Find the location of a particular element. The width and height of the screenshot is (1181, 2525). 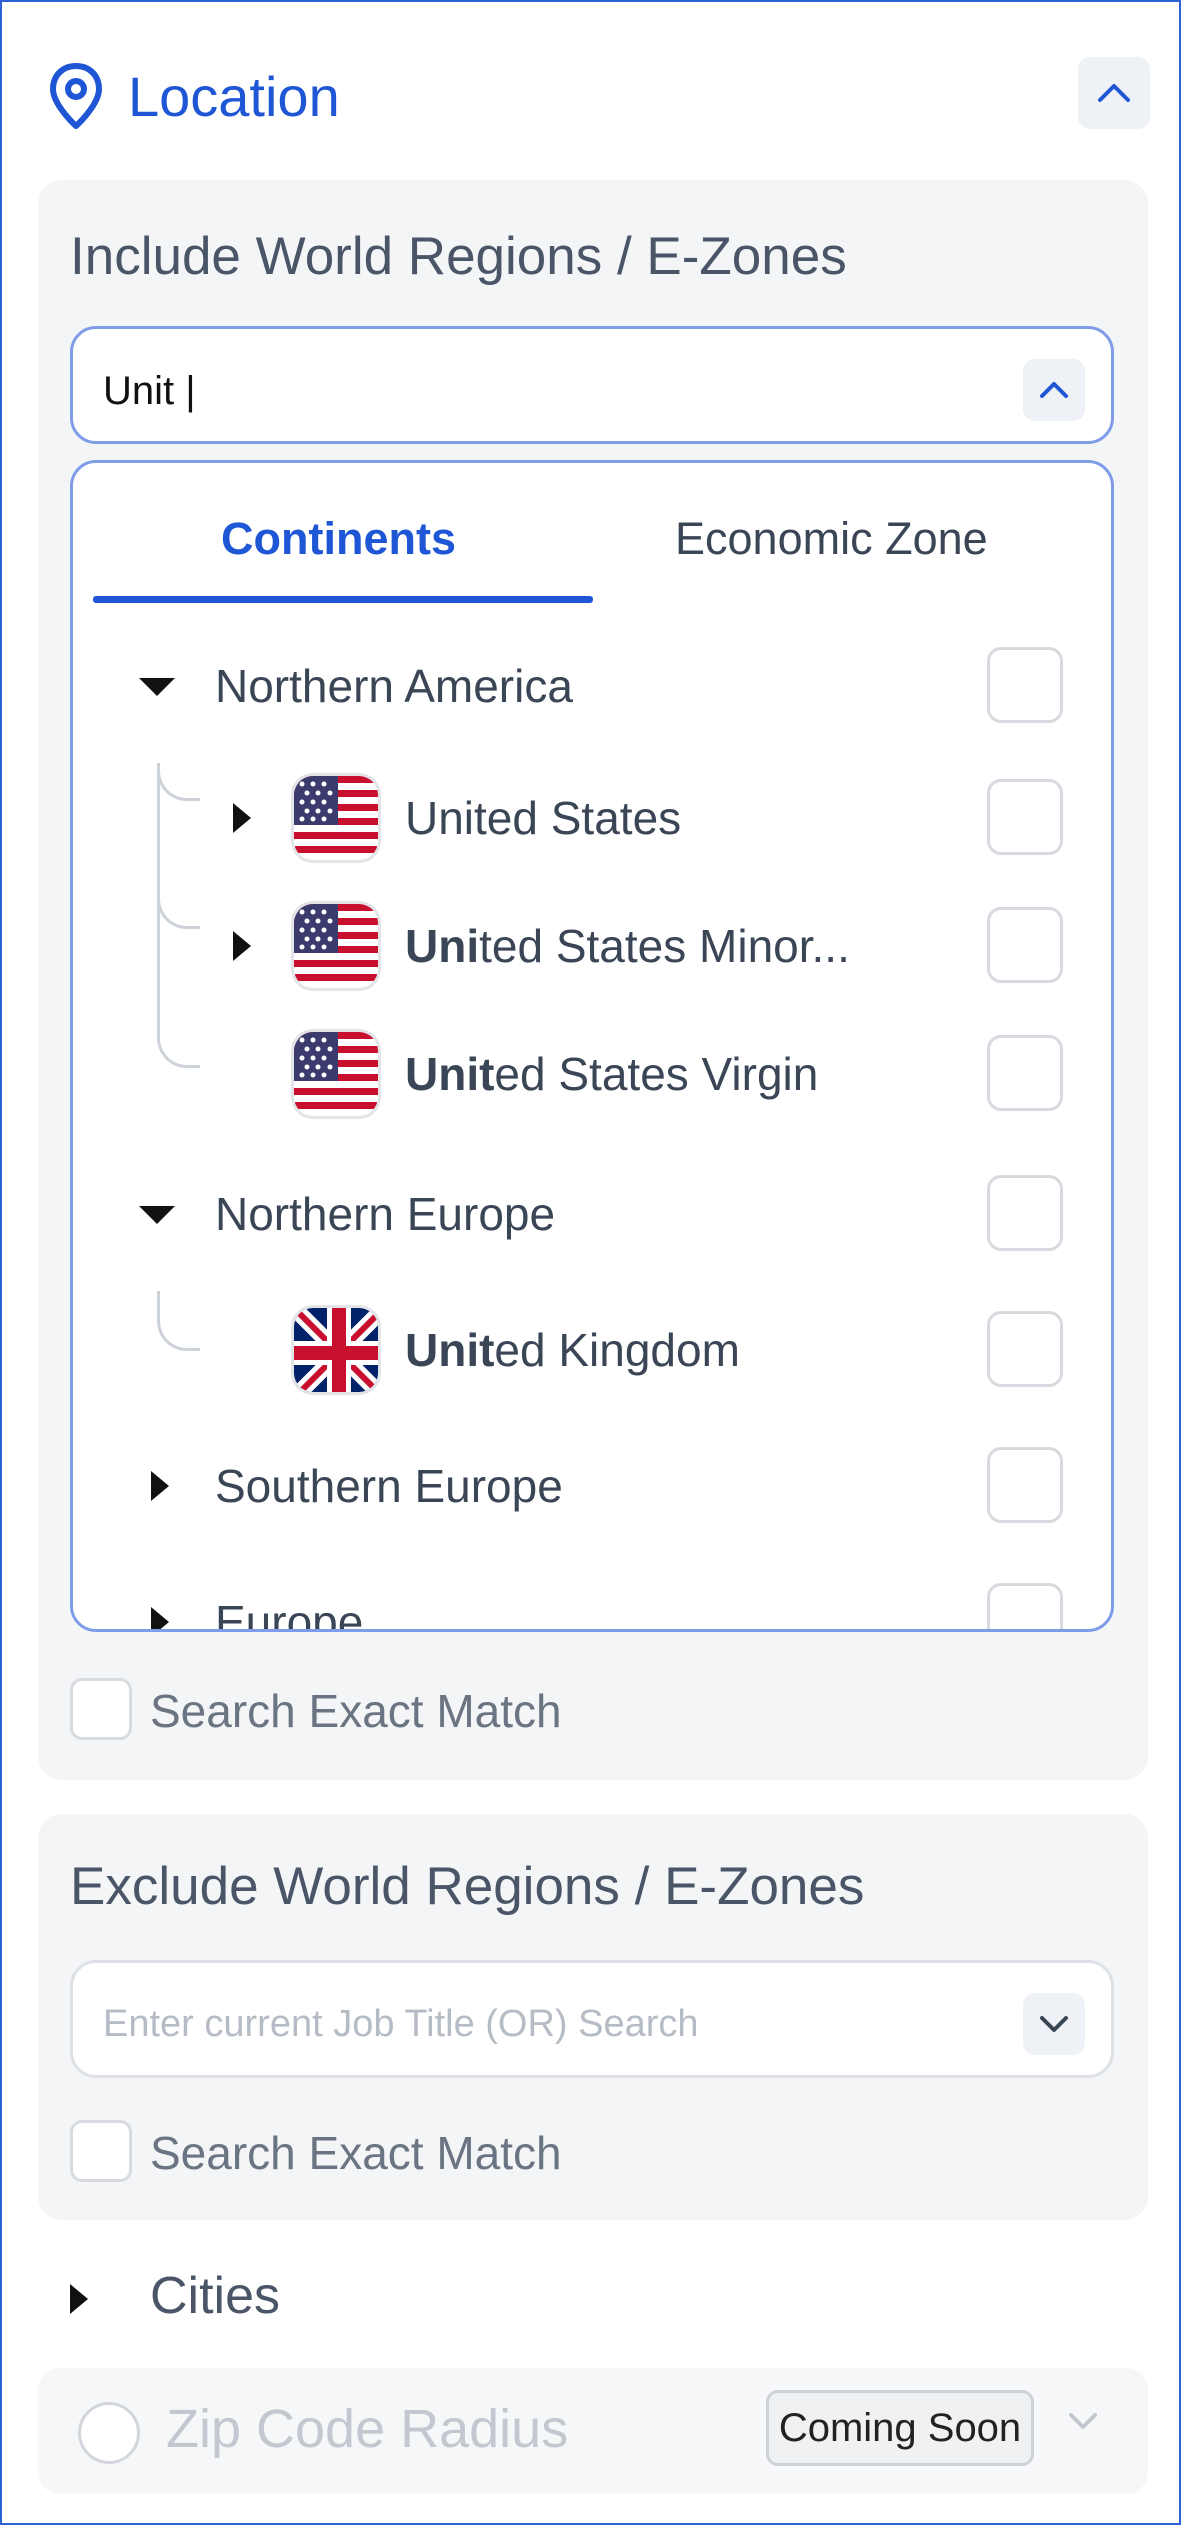

location-collapse-button is located at coordinates (1114, 93).